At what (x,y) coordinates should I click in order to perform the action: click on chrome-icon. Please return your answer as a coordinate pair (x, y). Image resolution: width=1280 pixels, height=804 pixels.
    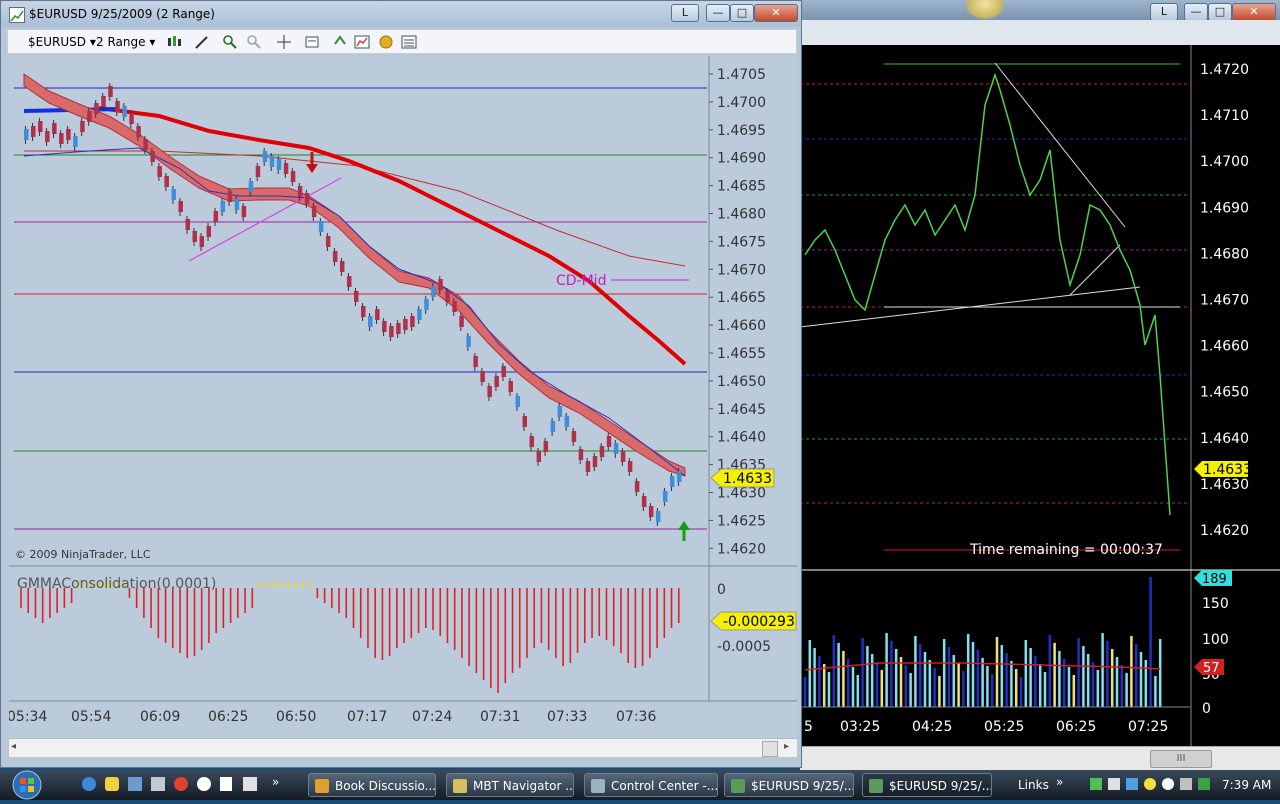
    Looking at the image, I should click on (181, 784).